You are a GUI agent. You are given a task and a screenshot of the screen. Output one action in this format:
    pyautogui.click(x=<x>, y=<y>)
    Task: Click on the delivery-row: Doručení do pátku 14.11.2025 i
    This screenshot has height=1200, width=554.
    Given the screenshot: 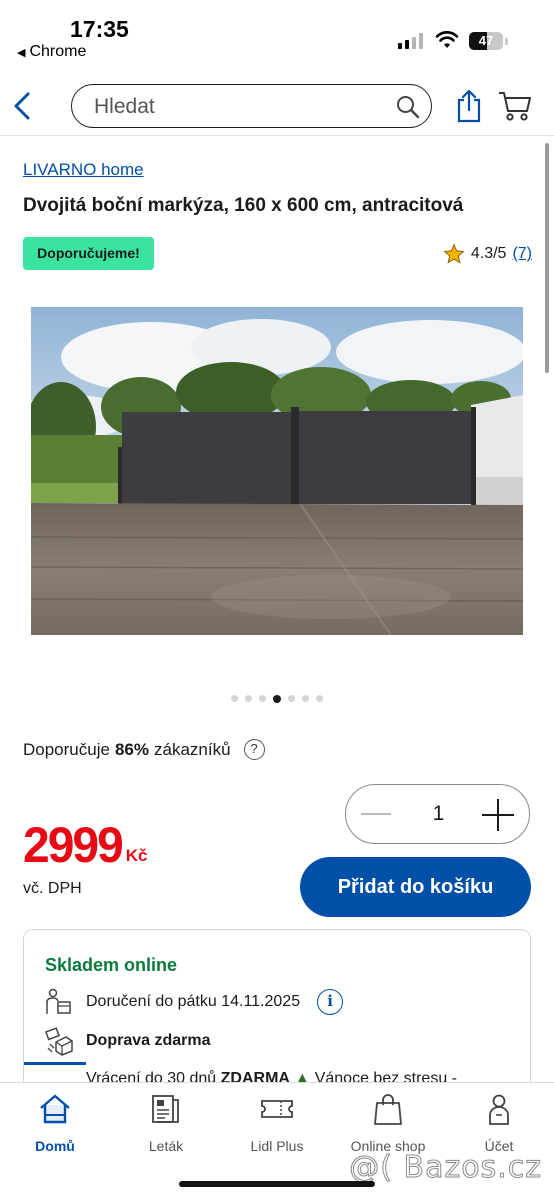 What is the action you would take?
    pyautogui.click(x=194, y=1002)
    